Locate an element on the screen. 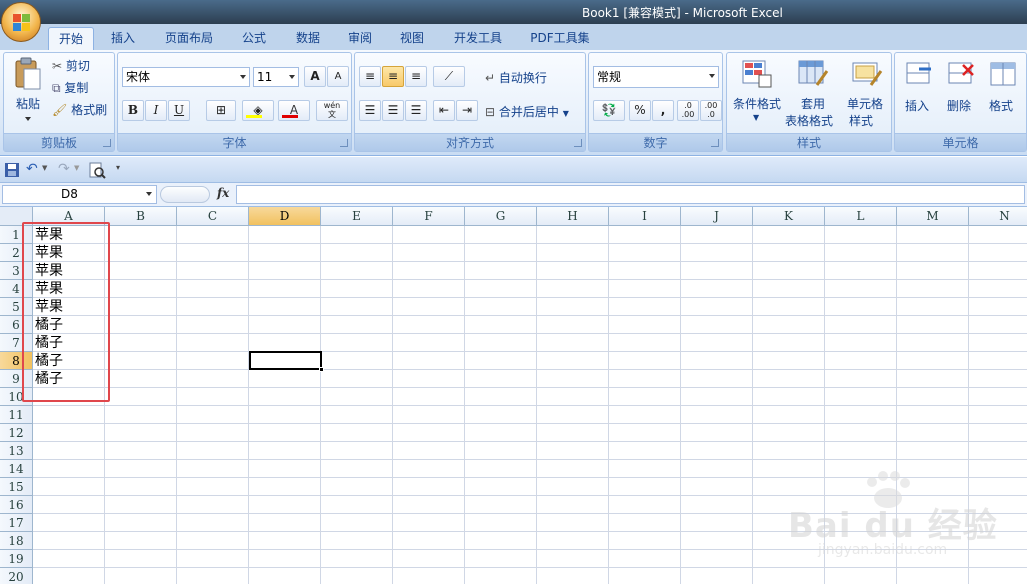 The image size is (1027, 584). copy-button: ⧉ 复制 is located at coordinates (70, 87).